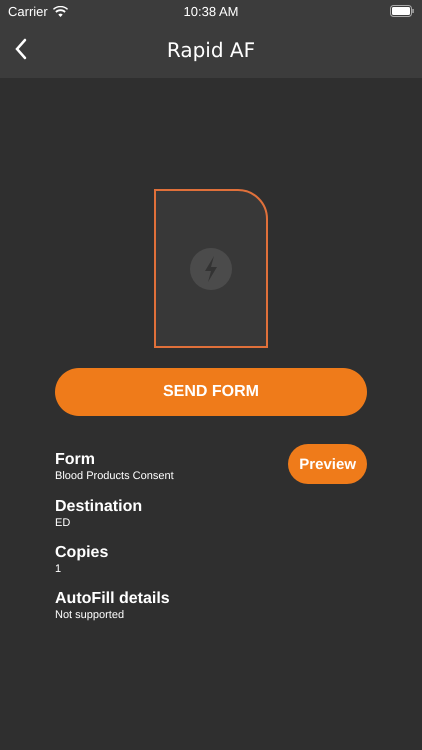 The width and height of the screenshot is (422, 750). What do you see at coordinates (60, 11) in the screenshot?
I see `wifi-icon` at bounding box center [60, 11].